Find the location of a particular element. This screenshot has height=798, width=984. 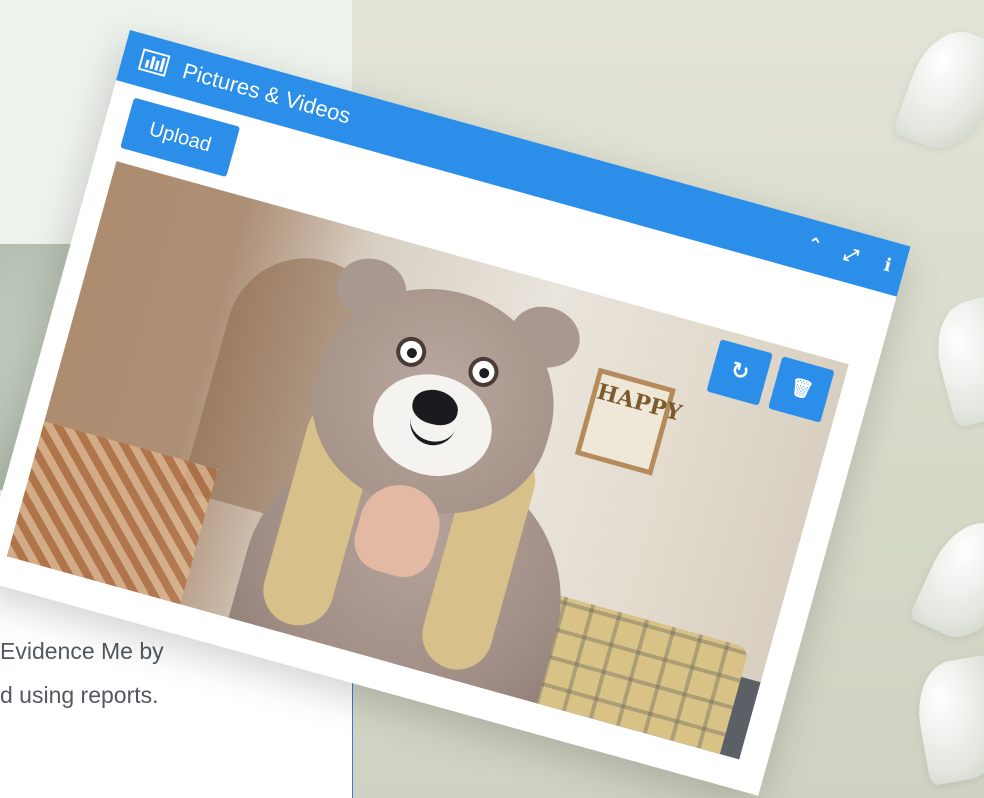

trash-icon: 🗑 is located at coordinates (801, 389).